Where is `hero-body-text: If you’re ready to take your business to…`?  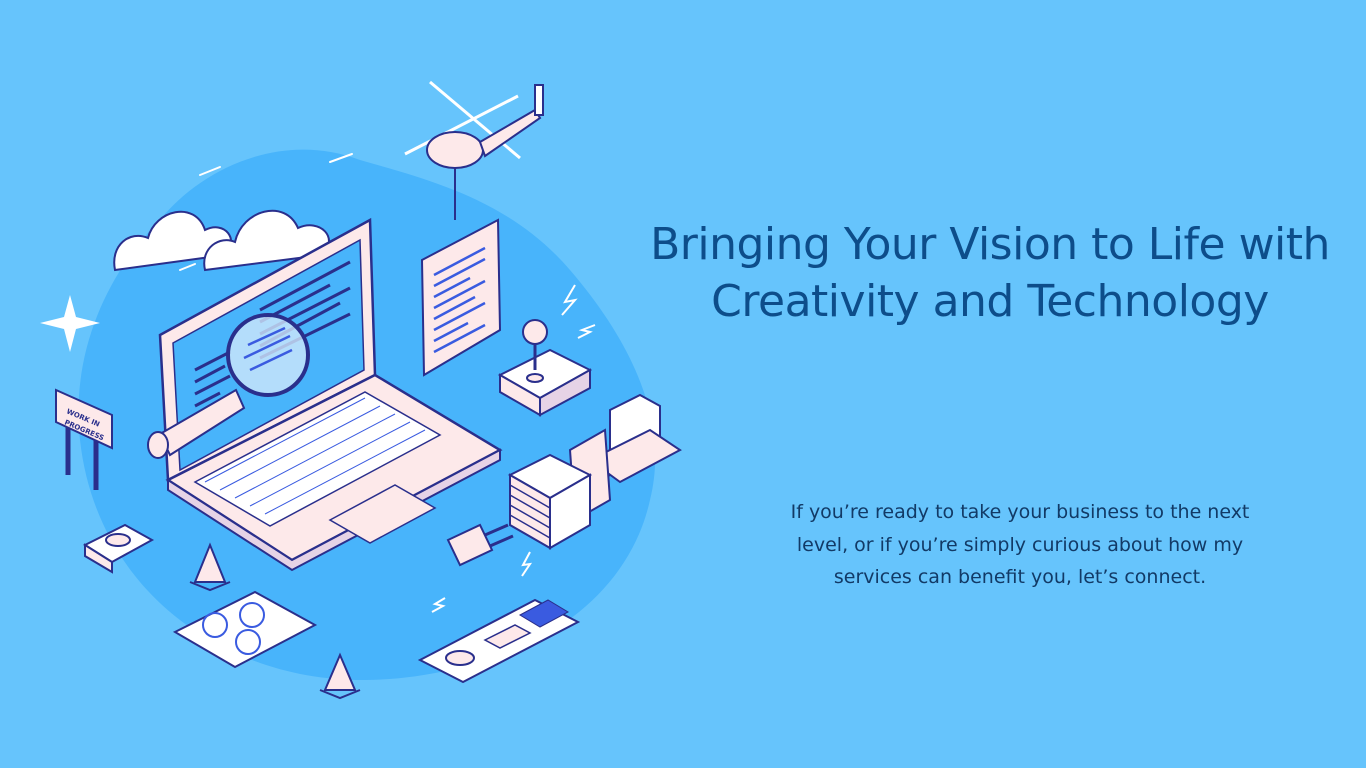 hero-body-text: If you’re ready to take your business to… is located at coordinates (1020, 544).